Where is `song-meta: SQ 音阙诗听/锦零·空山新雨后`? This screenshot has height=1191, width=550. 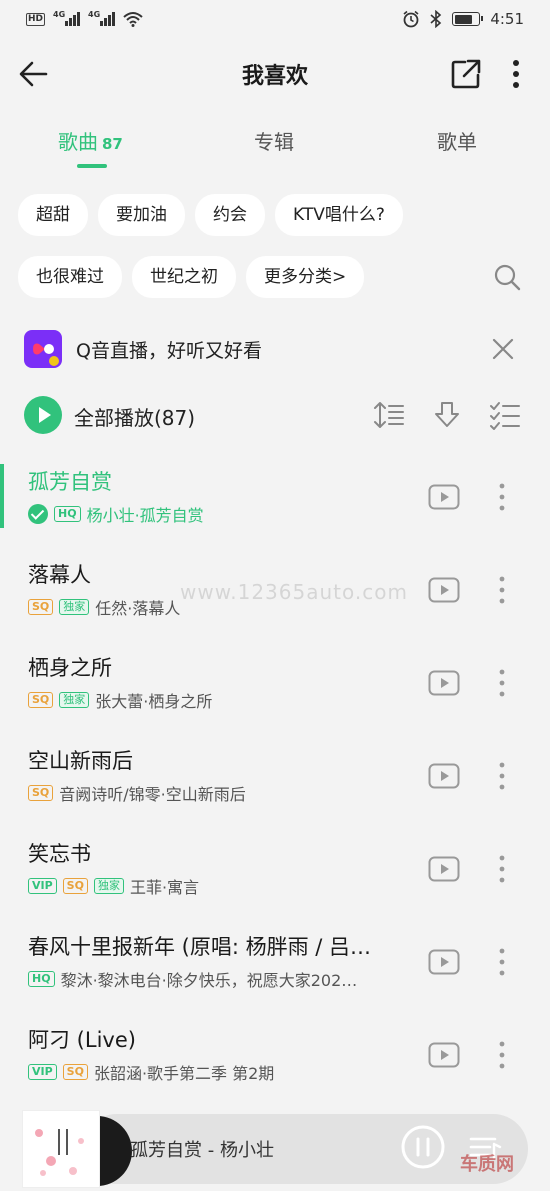 song-meta: SQ 音阙诗听/锦零·空山新雨后 is located at coordinates (223, 793).